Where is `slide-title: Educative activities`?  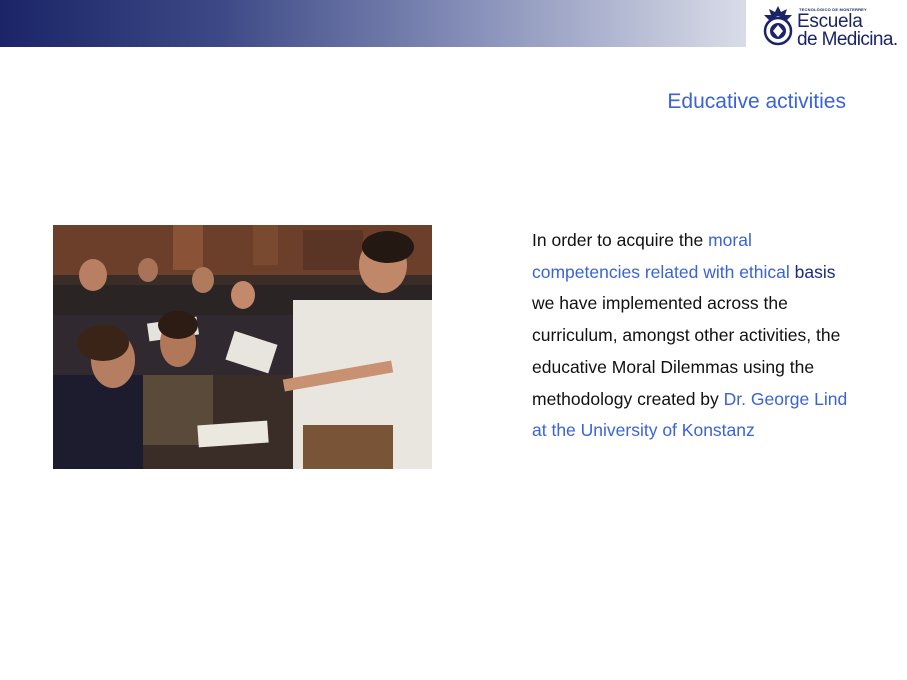
slide-title: Educative activities is located at coordinates (756, 101).